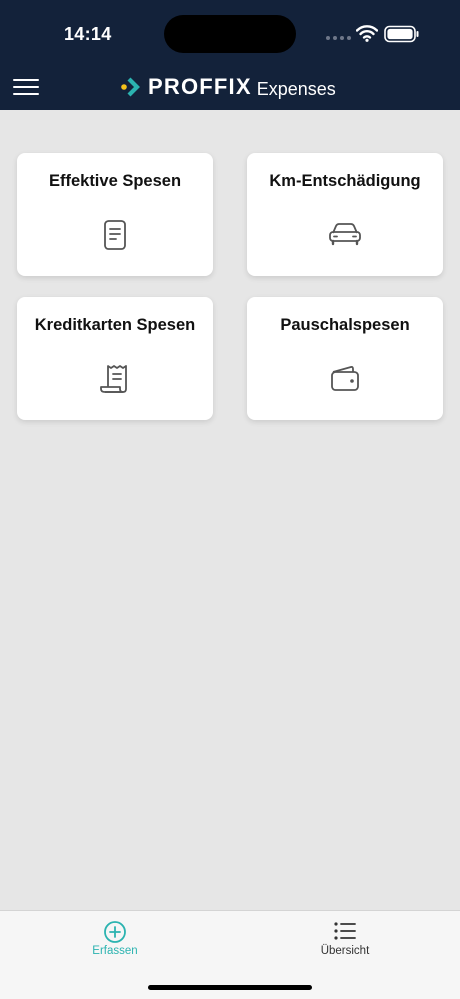 The image size is (460, 999). Describe the element at coordinates (115, 214) in the screenshot. I see `tile-effektive-spesen: Effektive Spesen` at that location.